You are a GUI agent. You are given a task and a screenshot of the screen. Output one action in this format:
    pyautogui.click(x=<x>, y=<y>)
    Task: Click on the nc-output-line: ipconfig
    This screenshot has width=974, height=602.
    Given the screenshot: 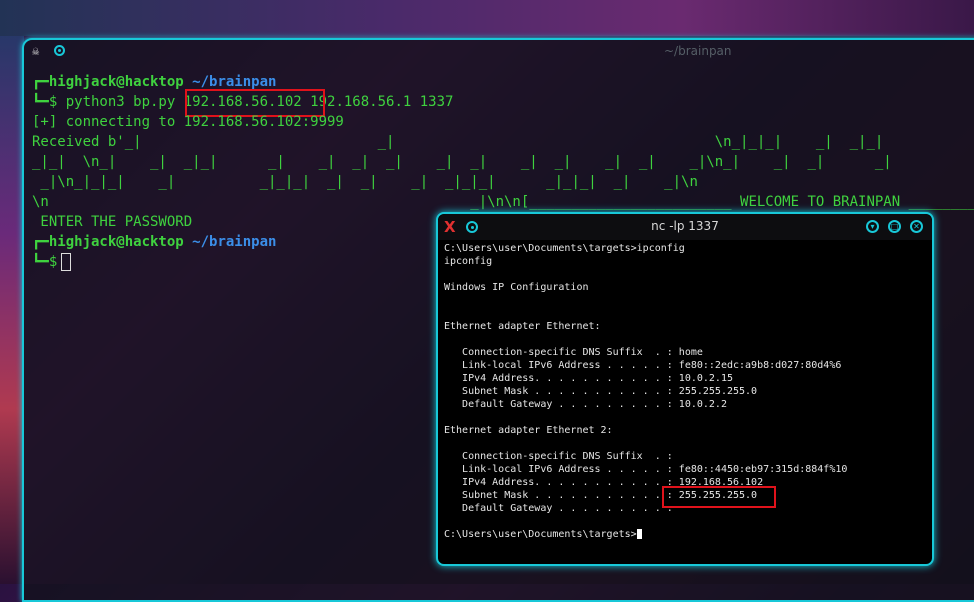 What is the action you would take?
    pyautogui.click(x=468, y=261)
    